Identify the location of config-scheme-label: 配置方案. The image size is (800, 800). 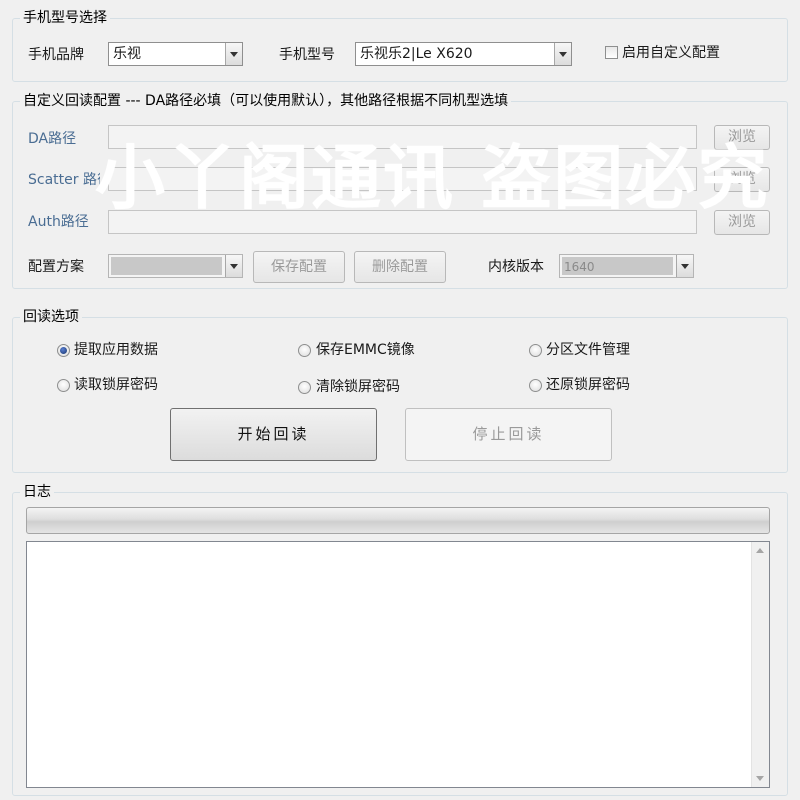
(56, 267).